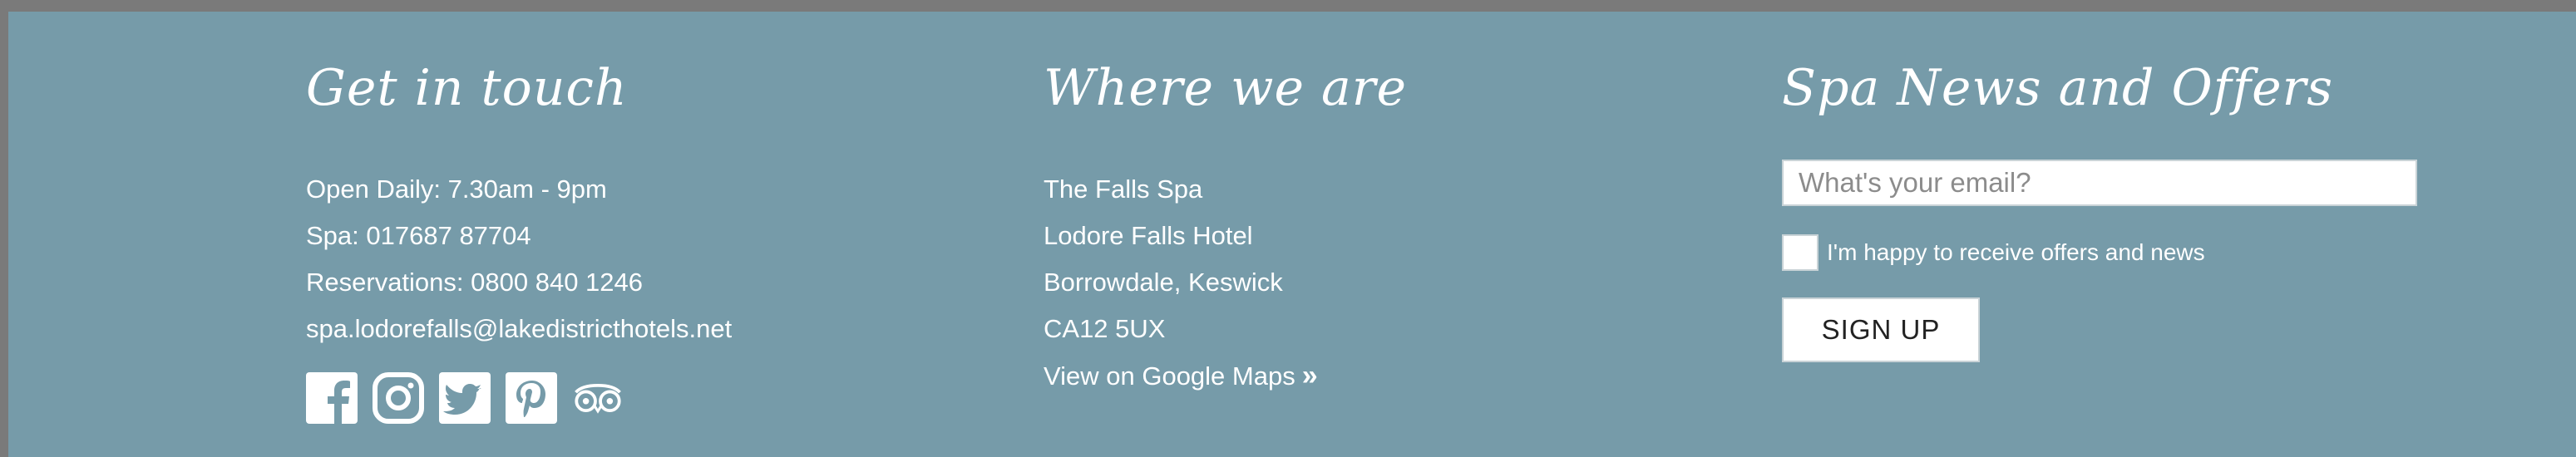 Image resolution: width=2576 pixels, height=457 pixels. I want to click on consent-checkbox, so click(1800, 253).